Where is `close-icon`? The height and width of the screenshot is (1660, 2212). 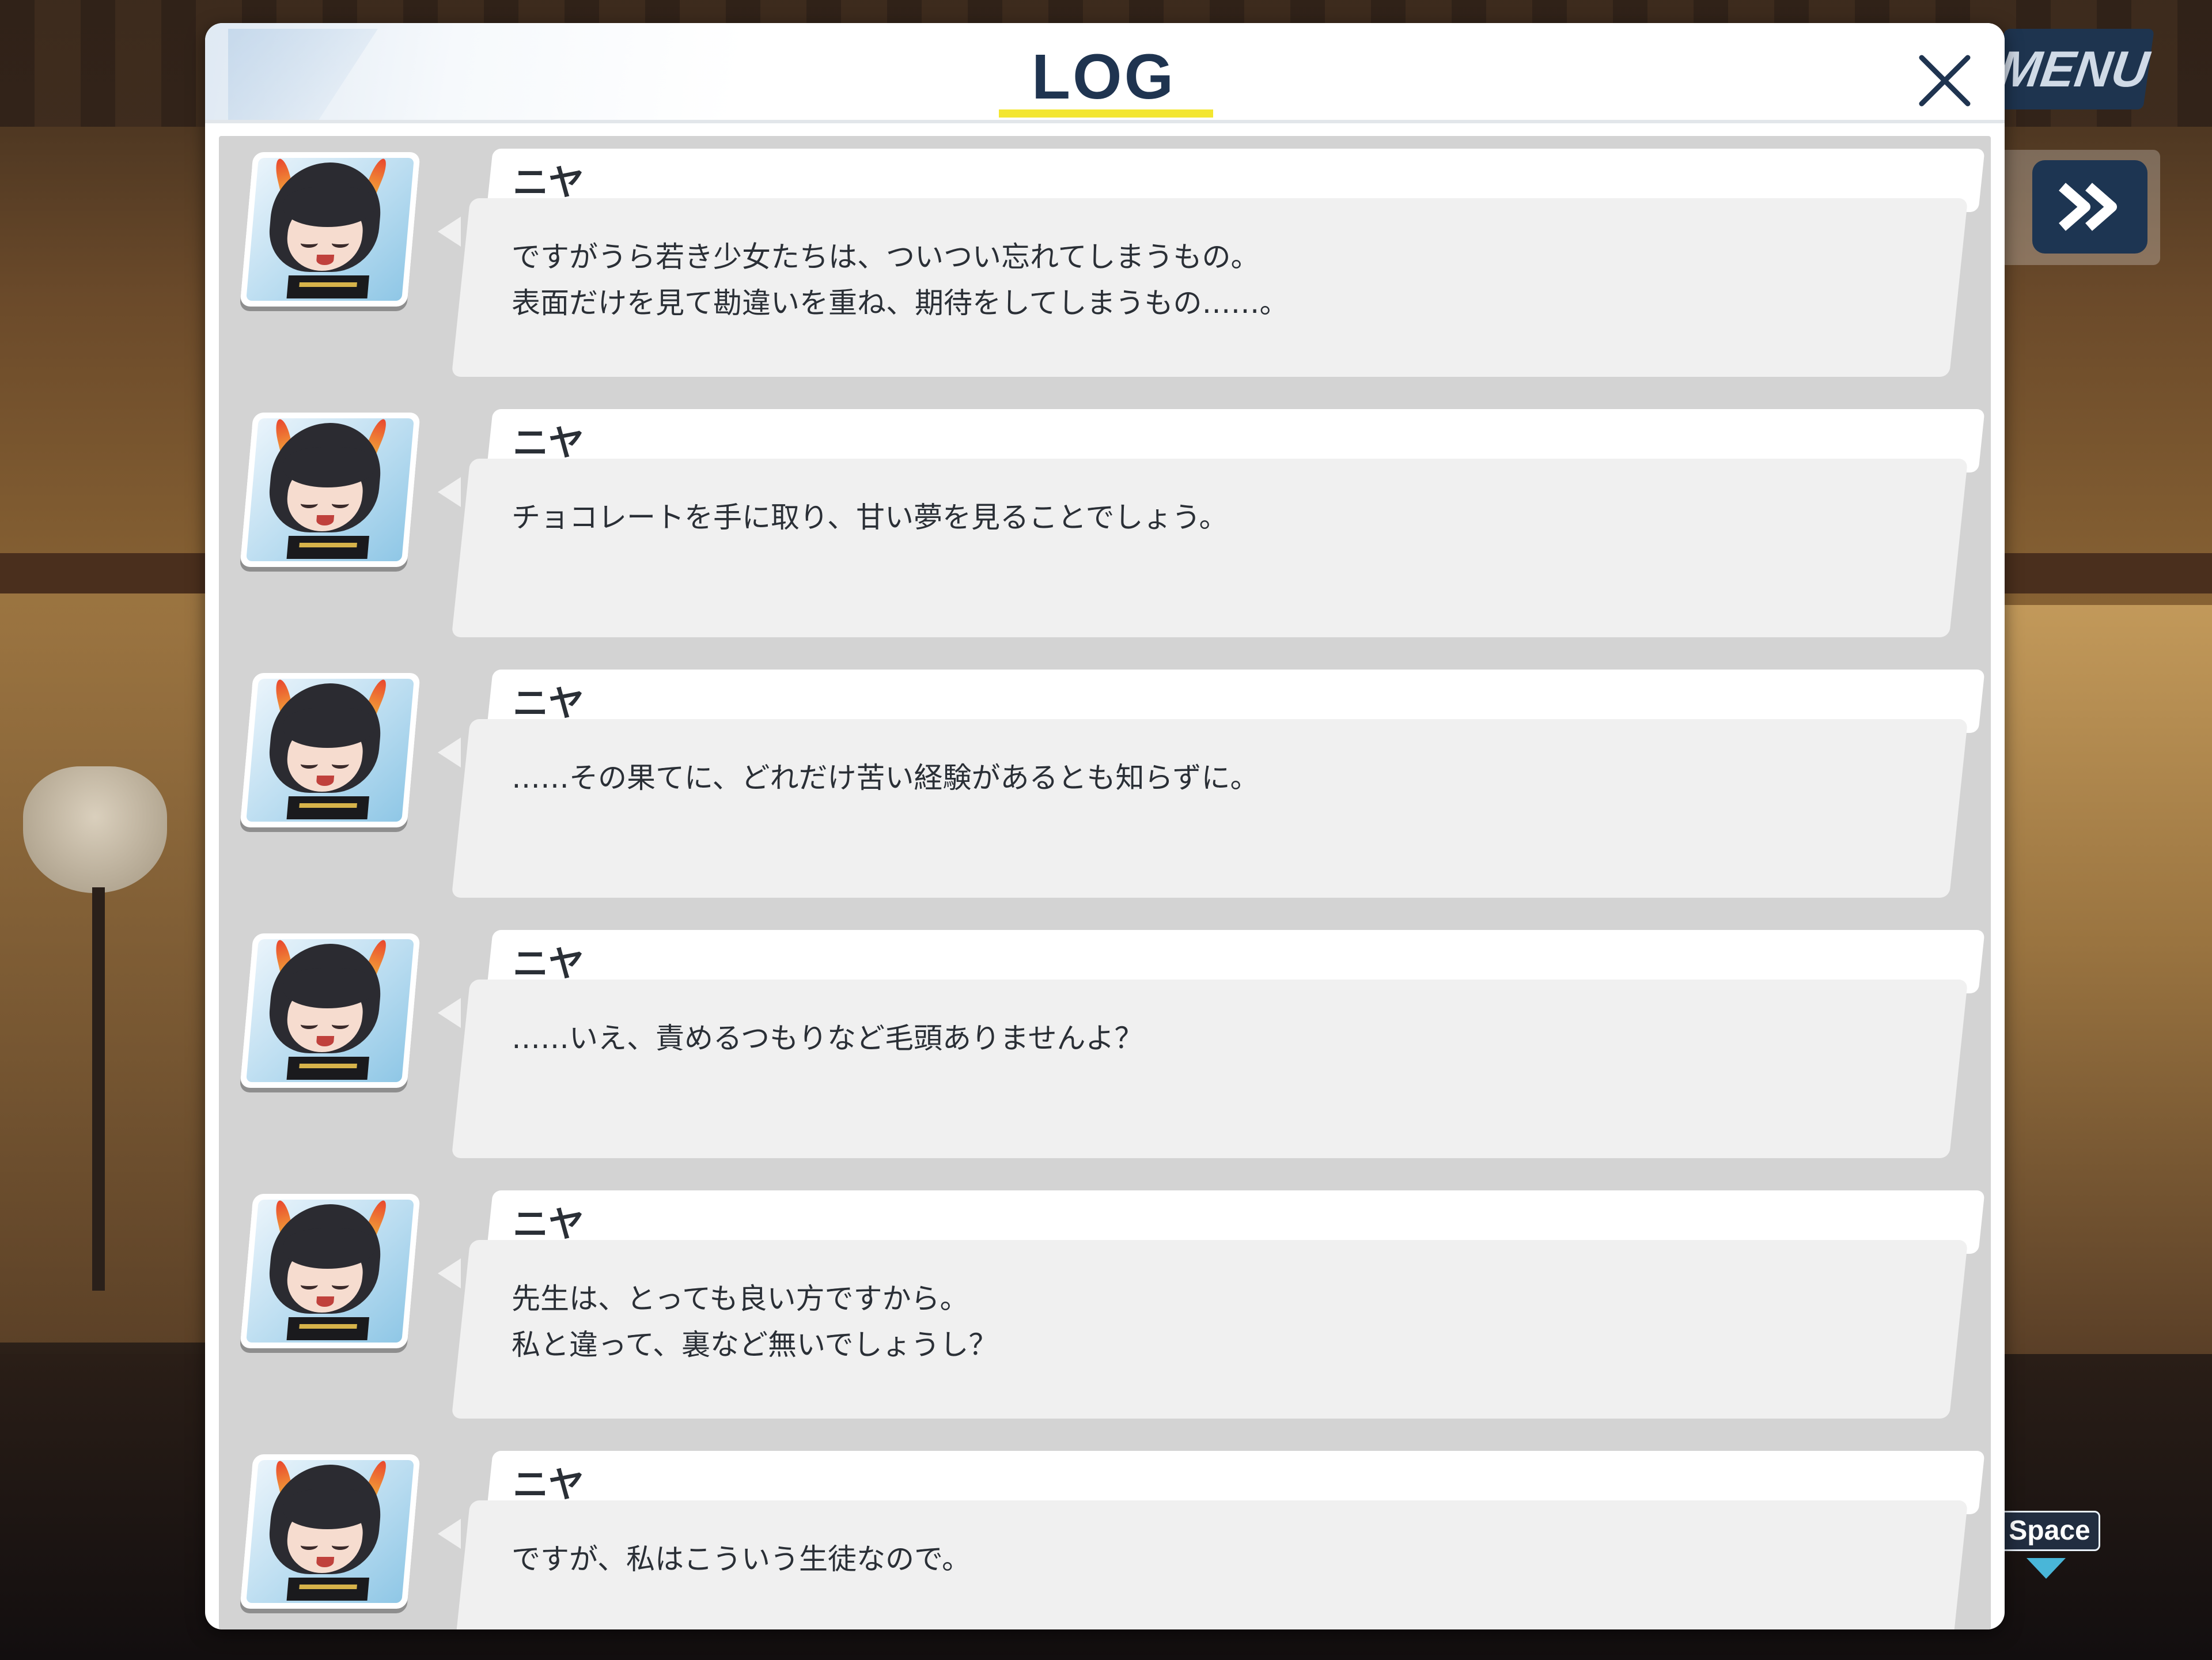 close-icon is located at coordinates (1945, 81).